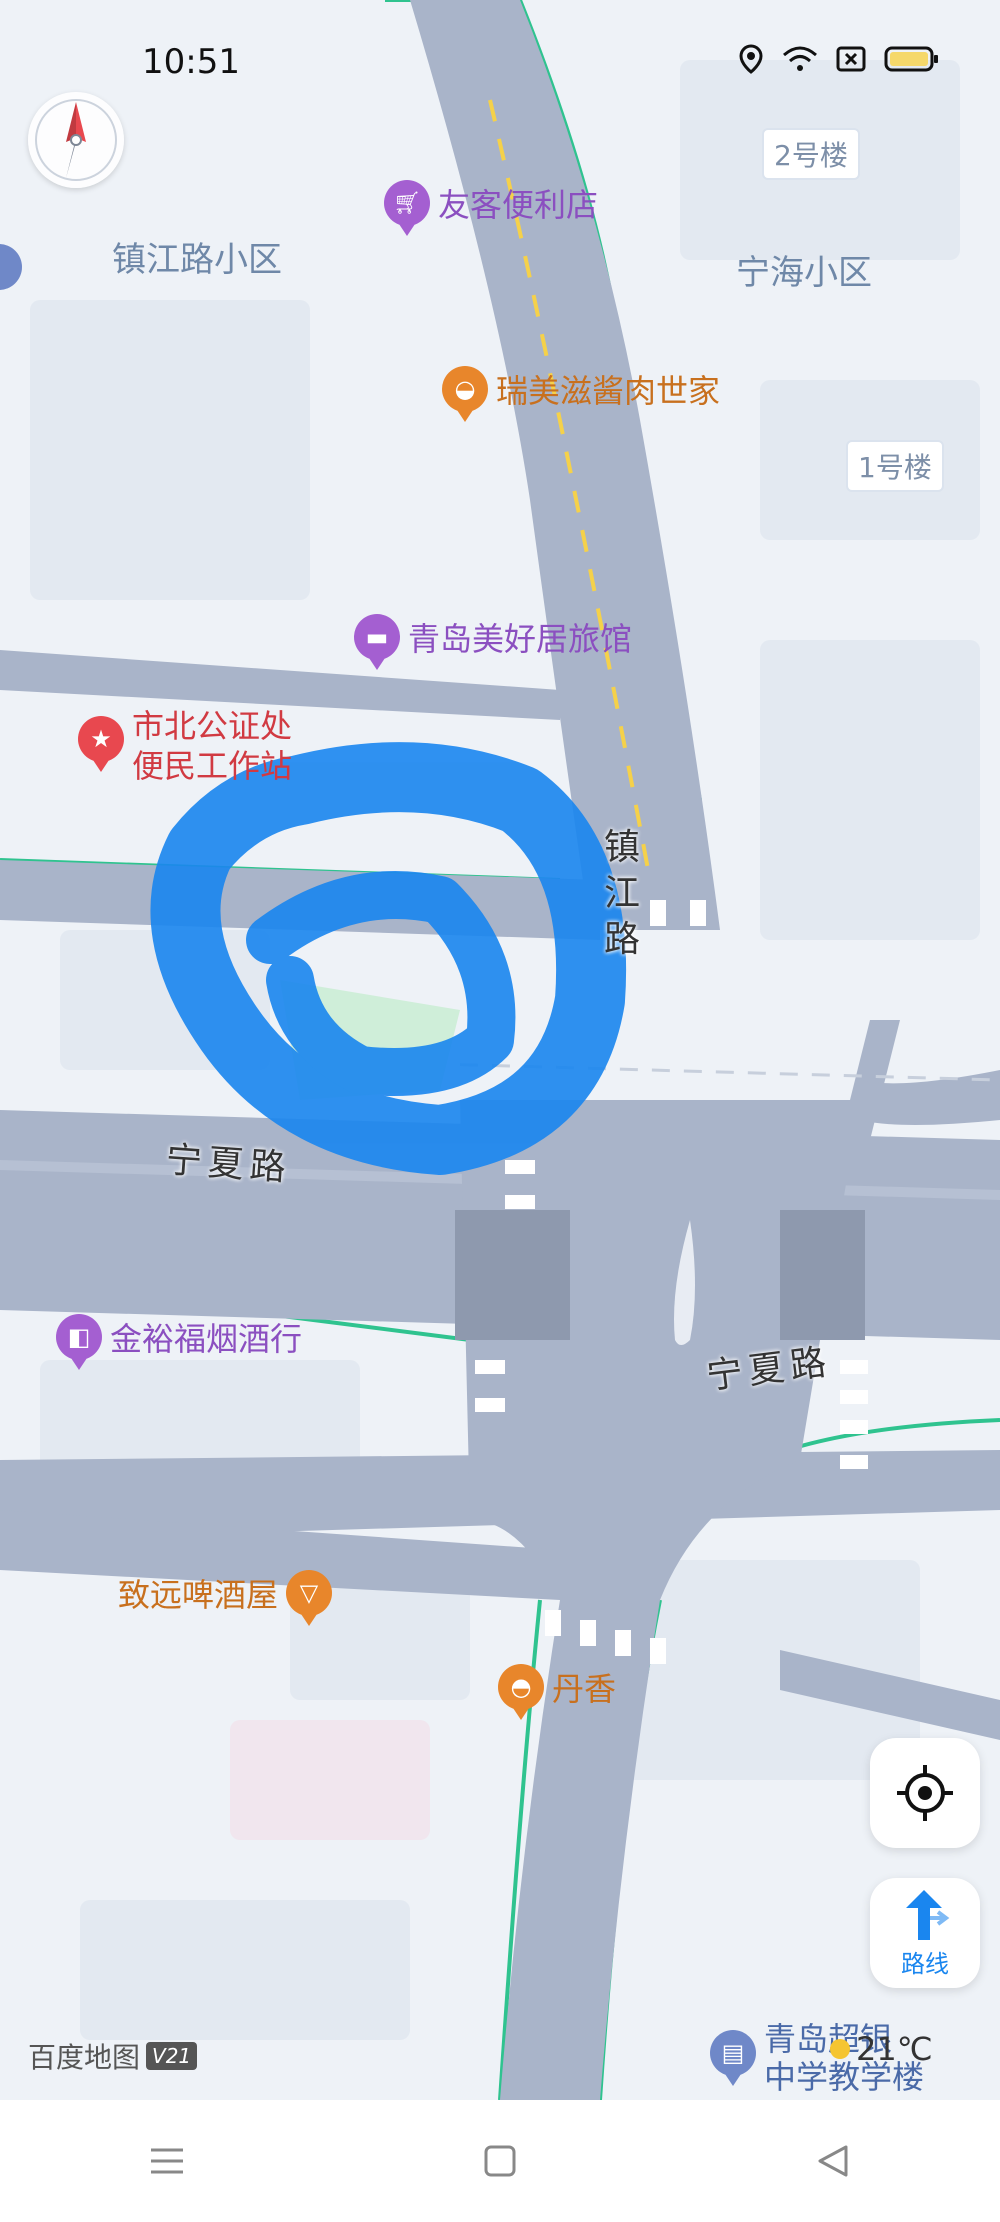 This screenshot has height=2222, width=1000. I want to click on bread-icon: ◓, so click(521, 1687).